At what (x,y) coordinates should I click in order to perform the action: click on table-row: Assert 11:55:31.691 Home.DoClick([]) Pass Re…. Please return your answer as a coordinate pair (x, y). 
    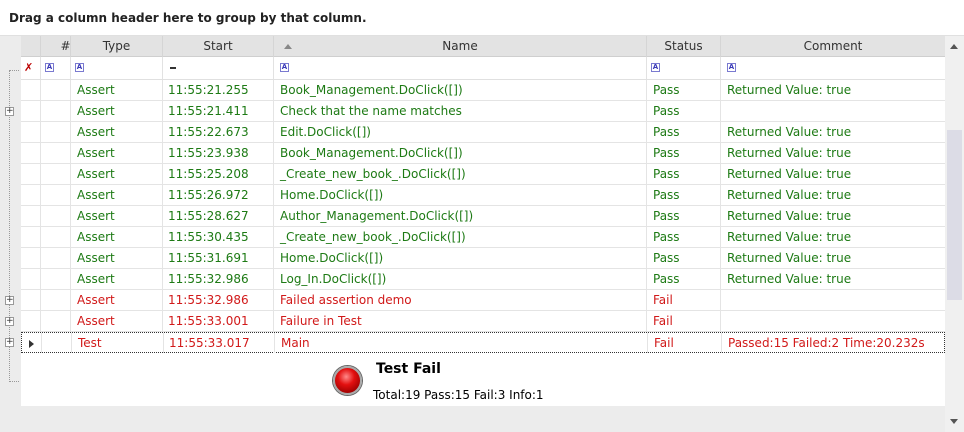
    Looking at the image, I should click on (483, 258).